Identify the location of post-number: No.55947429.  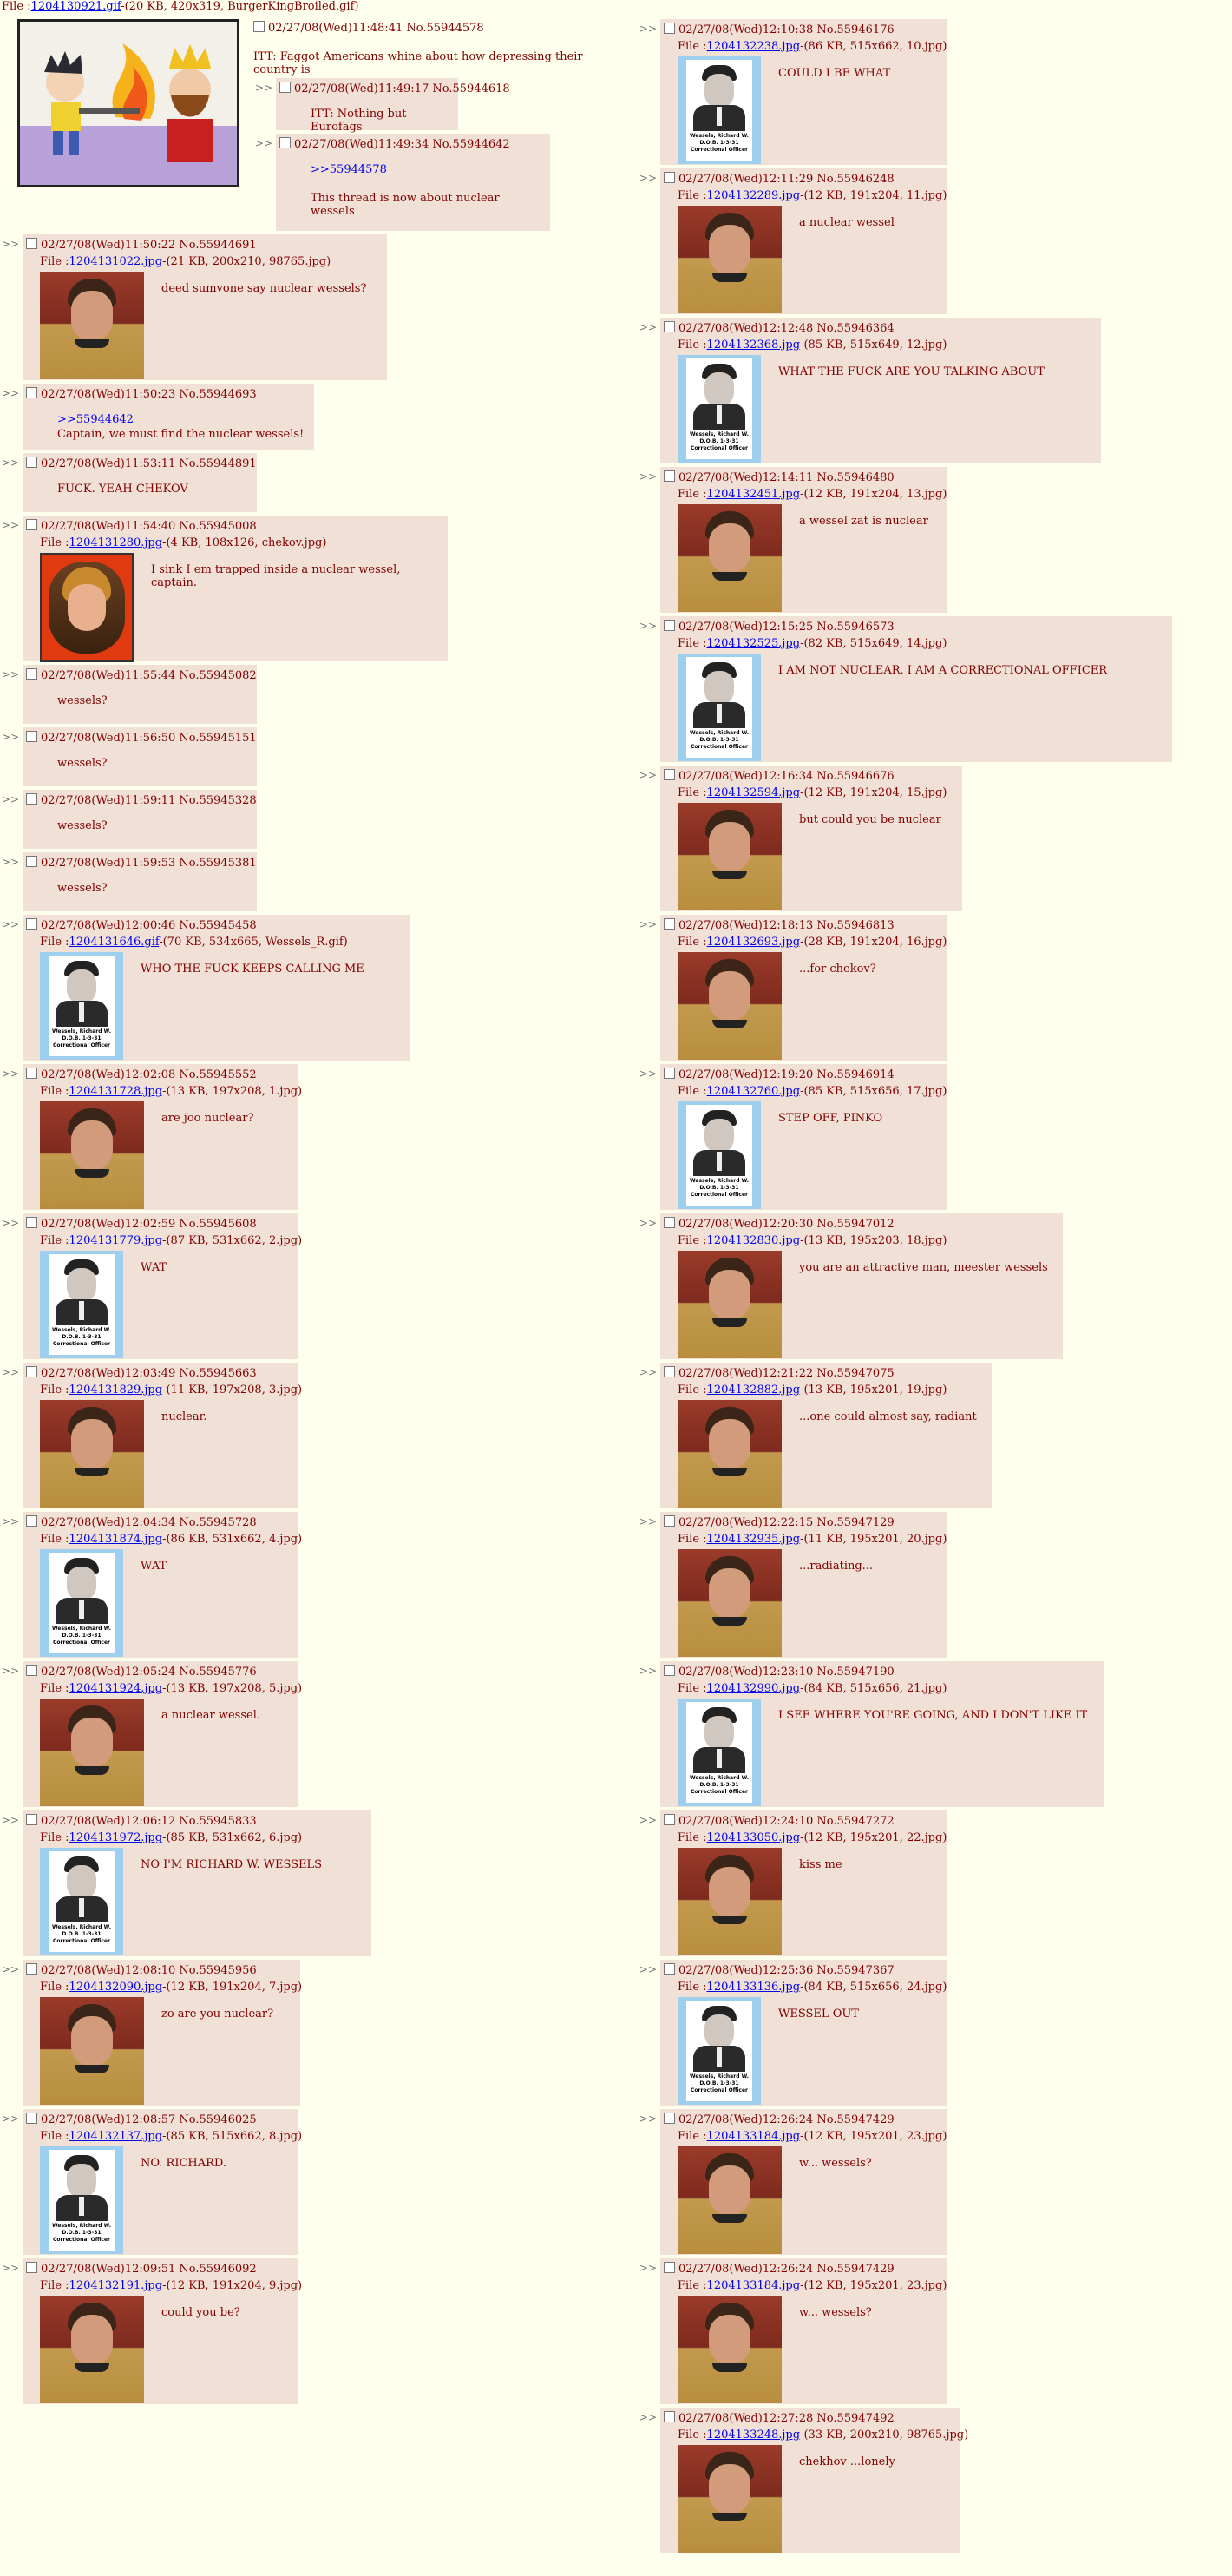
(855, 2119).